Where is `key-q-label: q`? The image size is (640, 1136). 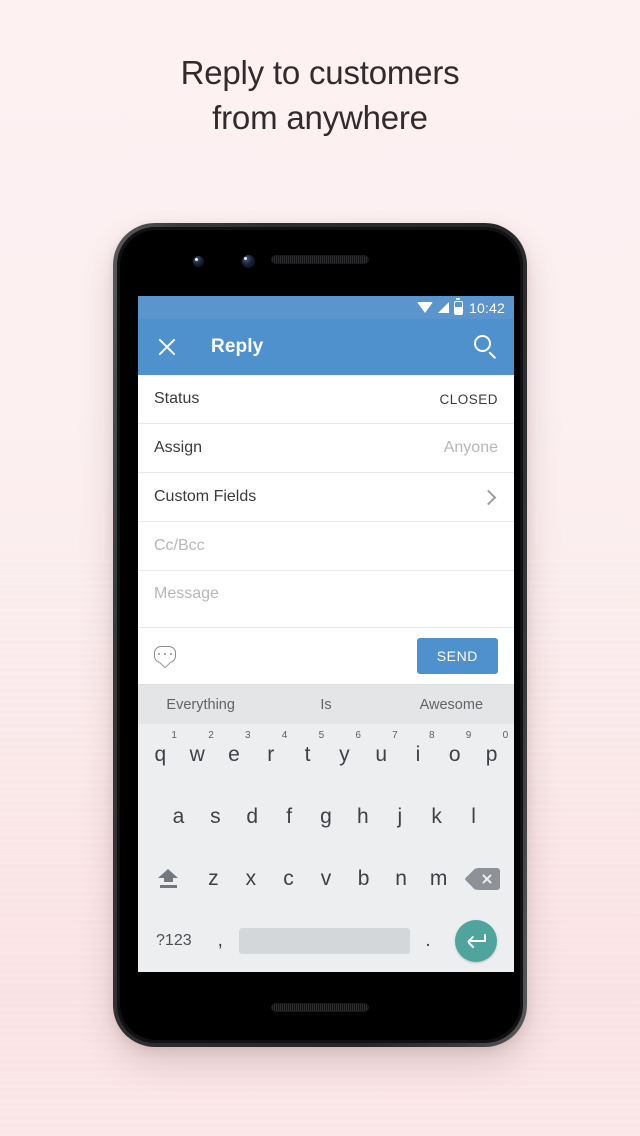 key-q-label: q is located at coordinates (160, 754).